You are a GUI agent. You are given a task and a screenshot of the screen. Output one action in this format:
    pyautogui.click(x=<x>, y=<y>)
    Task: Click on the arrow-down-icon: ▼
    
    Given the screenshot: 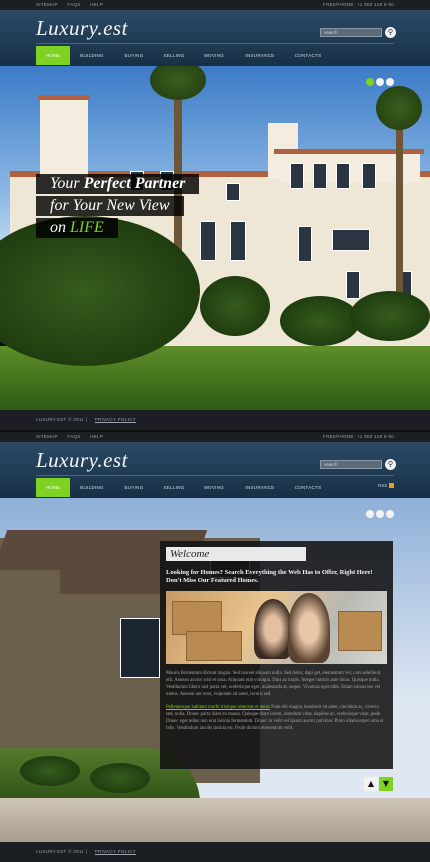 What is the action you would take?
    pyautogui.click(x=386, y=784)
    